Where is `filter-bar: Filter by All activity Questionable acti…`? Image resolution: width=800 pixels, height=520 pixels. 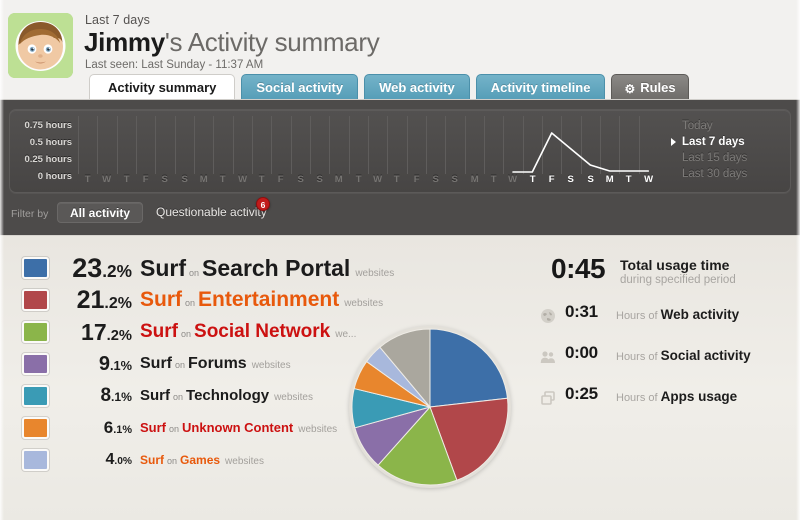
filter-bar: Filter by All activity Questionable acti… is located at coordinates (400, 215).